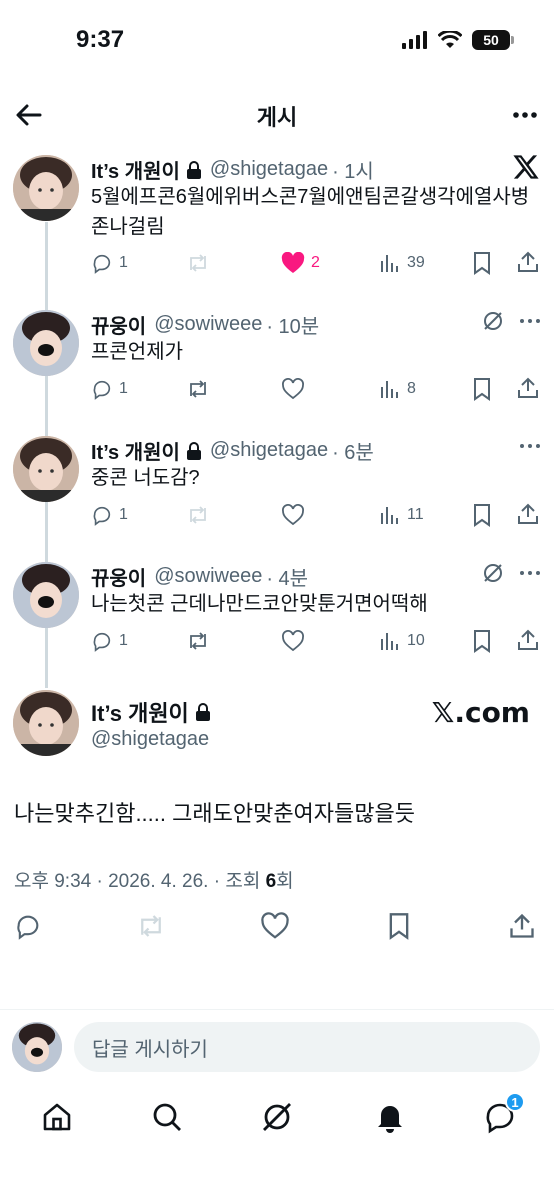 The height and width of the screenshot is (1200, 554). Describe the element at coordinates (167, 1117) in the screenshot. I see `search-icon` at that location.